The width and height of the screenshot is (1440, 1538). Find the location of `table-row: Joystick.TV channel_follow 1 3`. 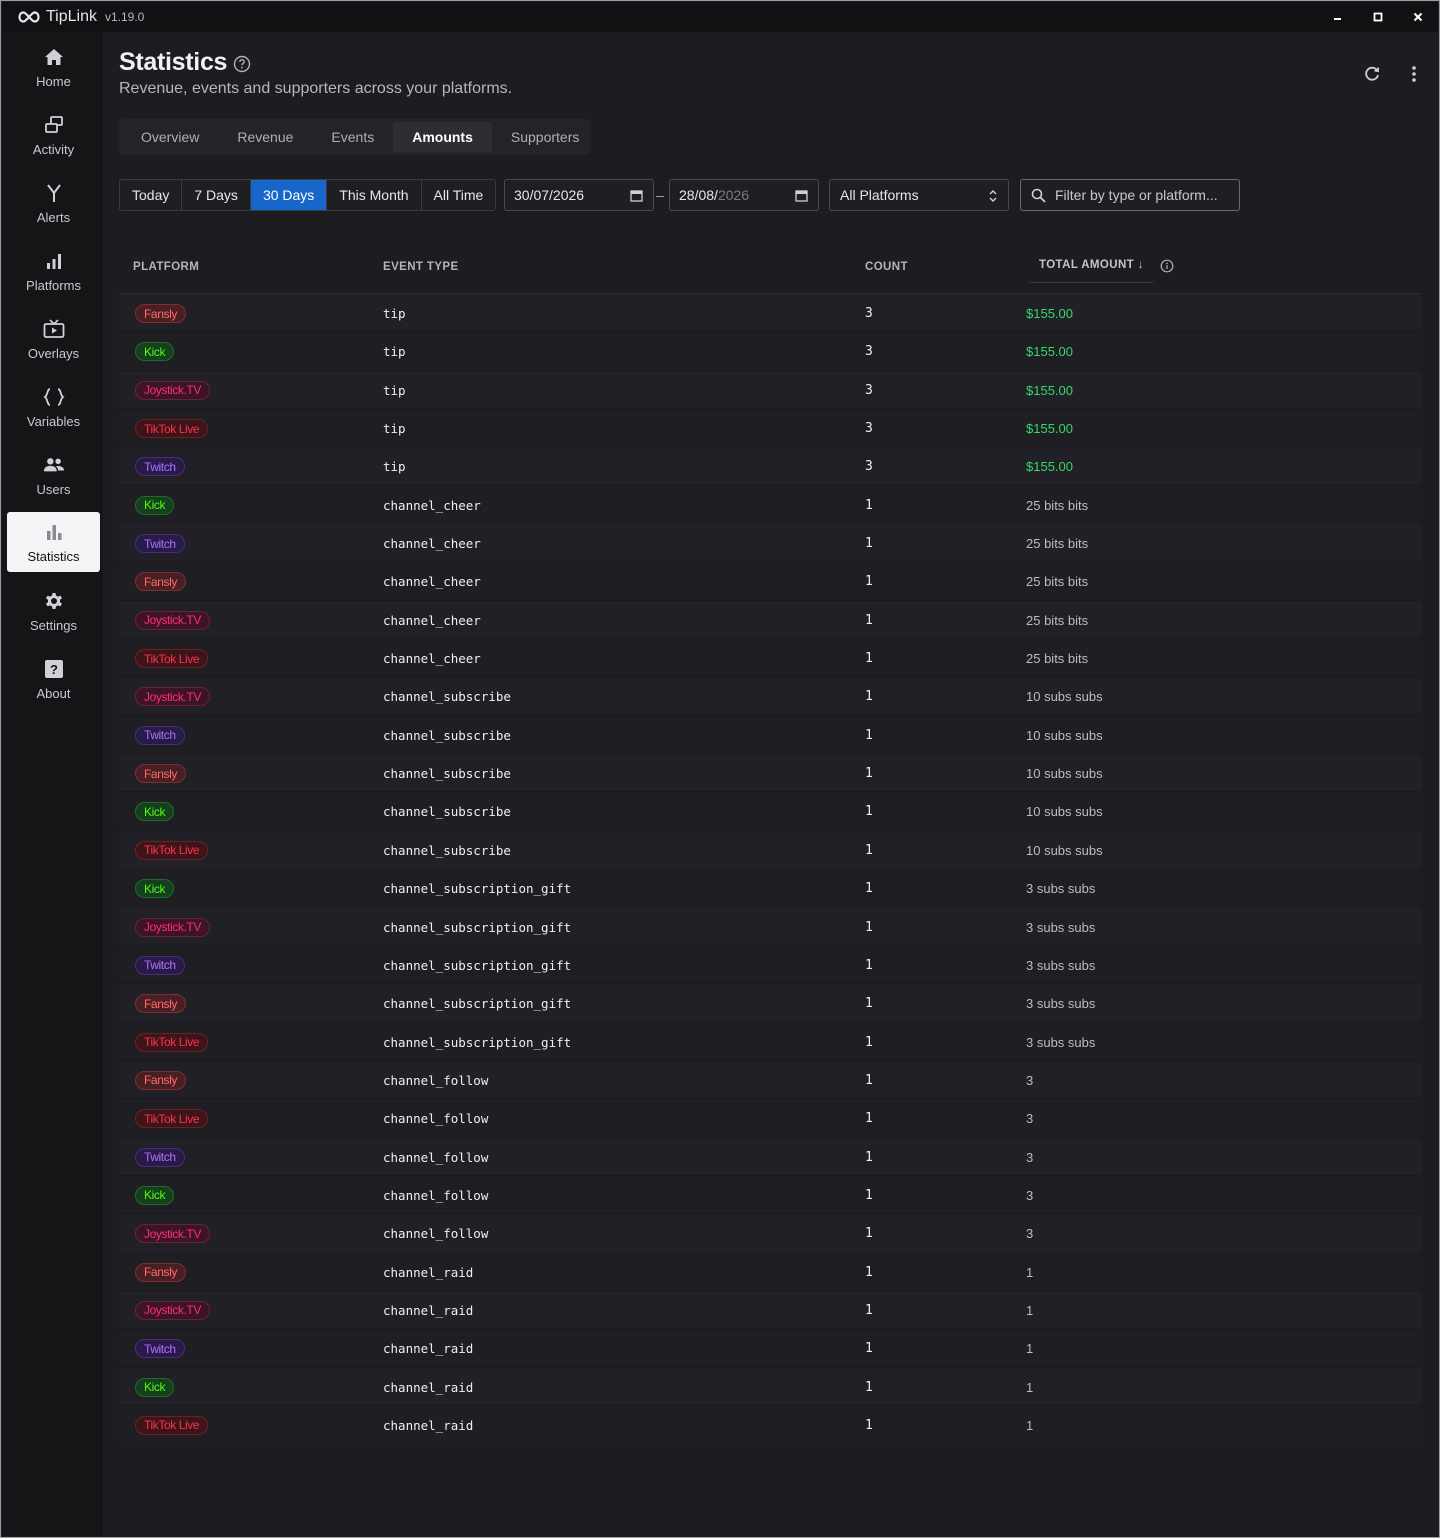

table-row: Joystick.TV channel_follow 1 3 is located at coordinates (770, 1233).